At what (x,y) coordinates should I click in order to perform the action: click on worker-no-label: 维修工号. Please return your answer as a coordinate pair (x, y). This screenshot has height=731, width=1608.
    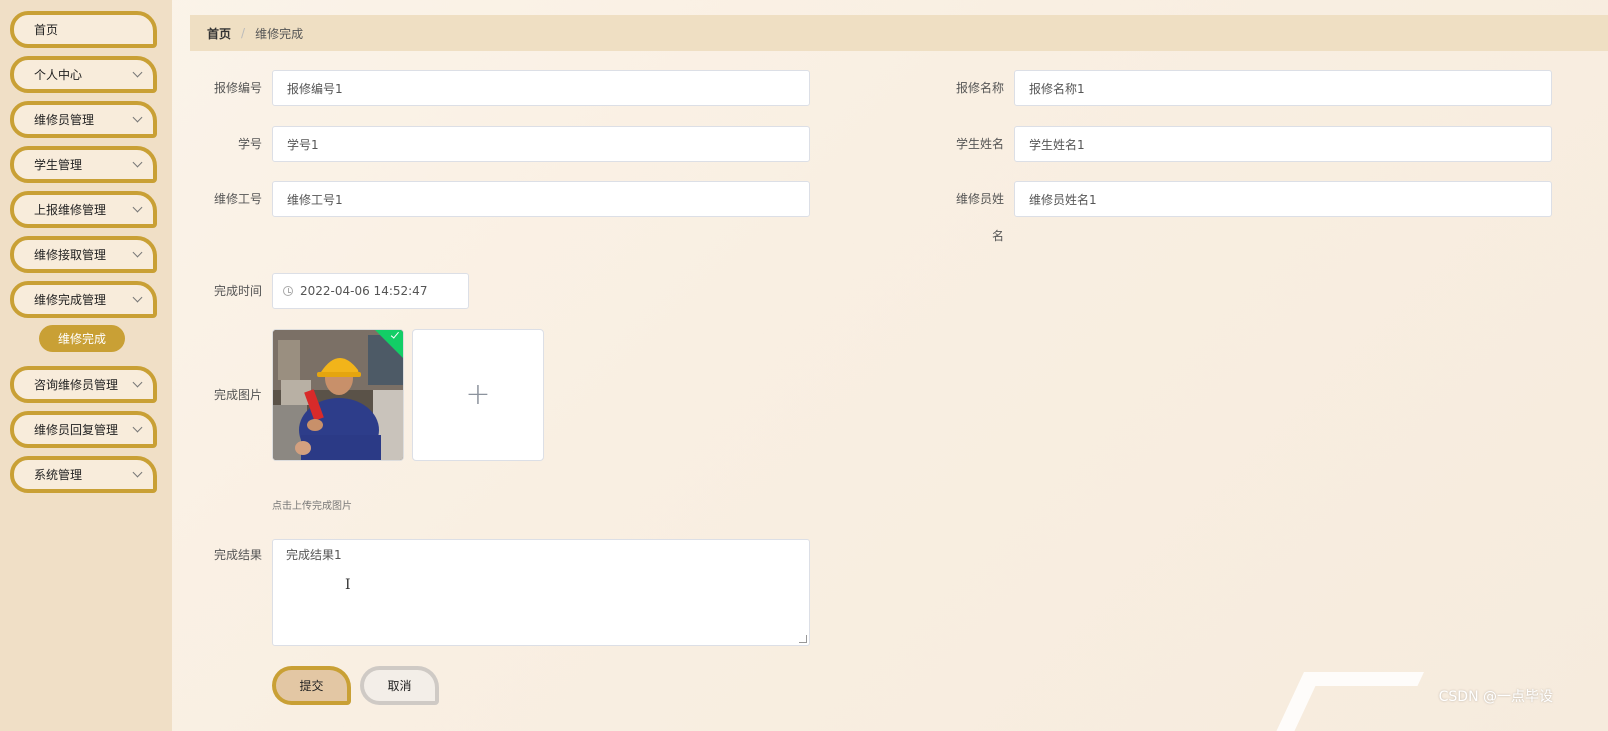
    Looking at the image, I should click on (237, 199).